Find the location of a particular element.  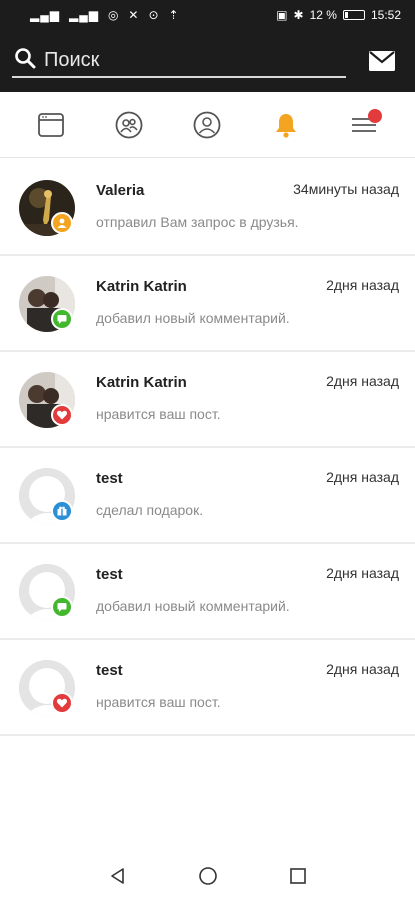

notification-row: test 2дня назад сделал подарок. is located at coordinates (207, 496).